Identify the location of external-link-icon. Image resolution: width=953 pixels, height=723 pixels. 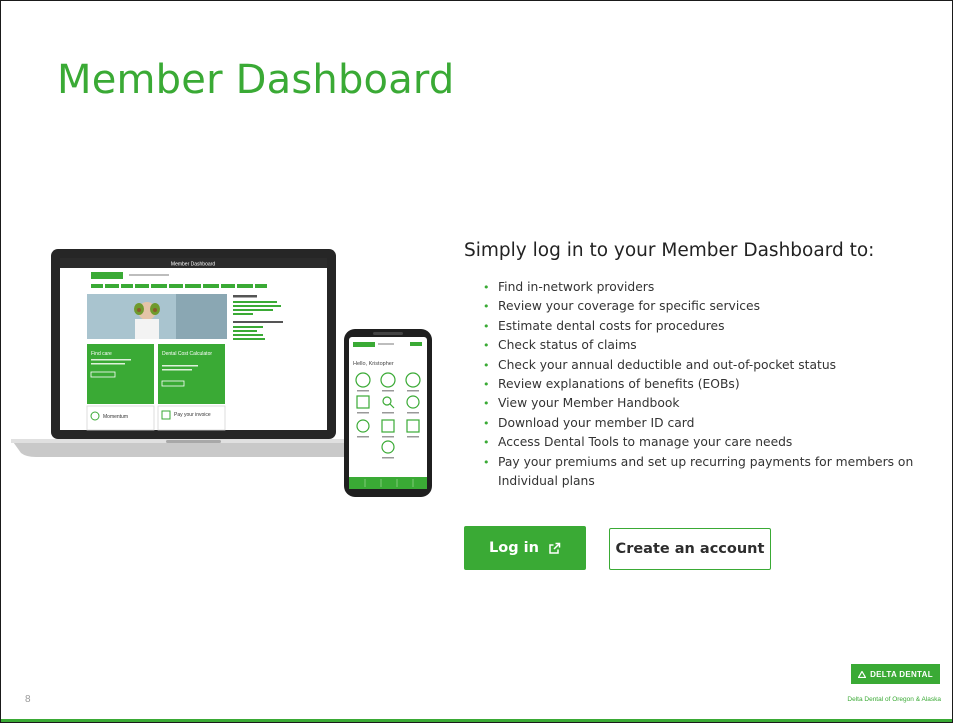
(554, 548).